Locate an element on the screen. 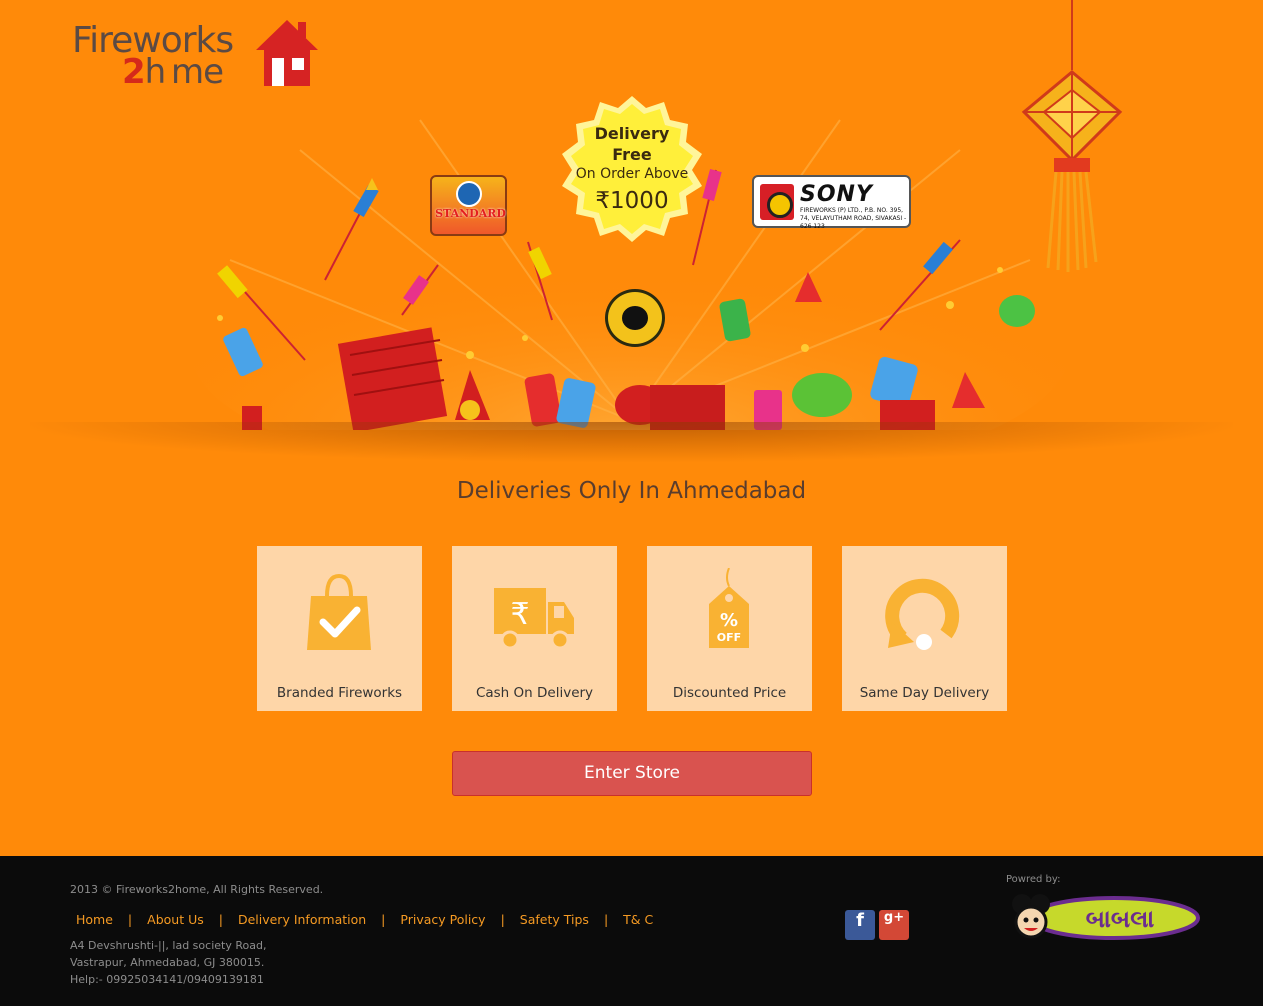 The height and width of the screenshot is (1006, 1263). address-line: Vastrapur, Ahmedabad, GJ 380015. is located at coordinates (167, 962).